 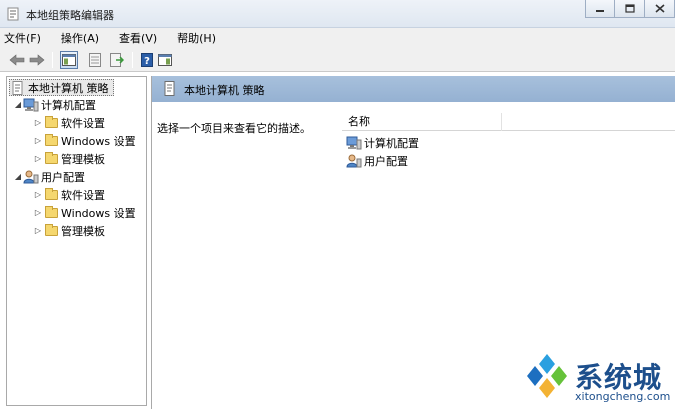 I want to click on list-header: 名称, so click(x=508, y=122).